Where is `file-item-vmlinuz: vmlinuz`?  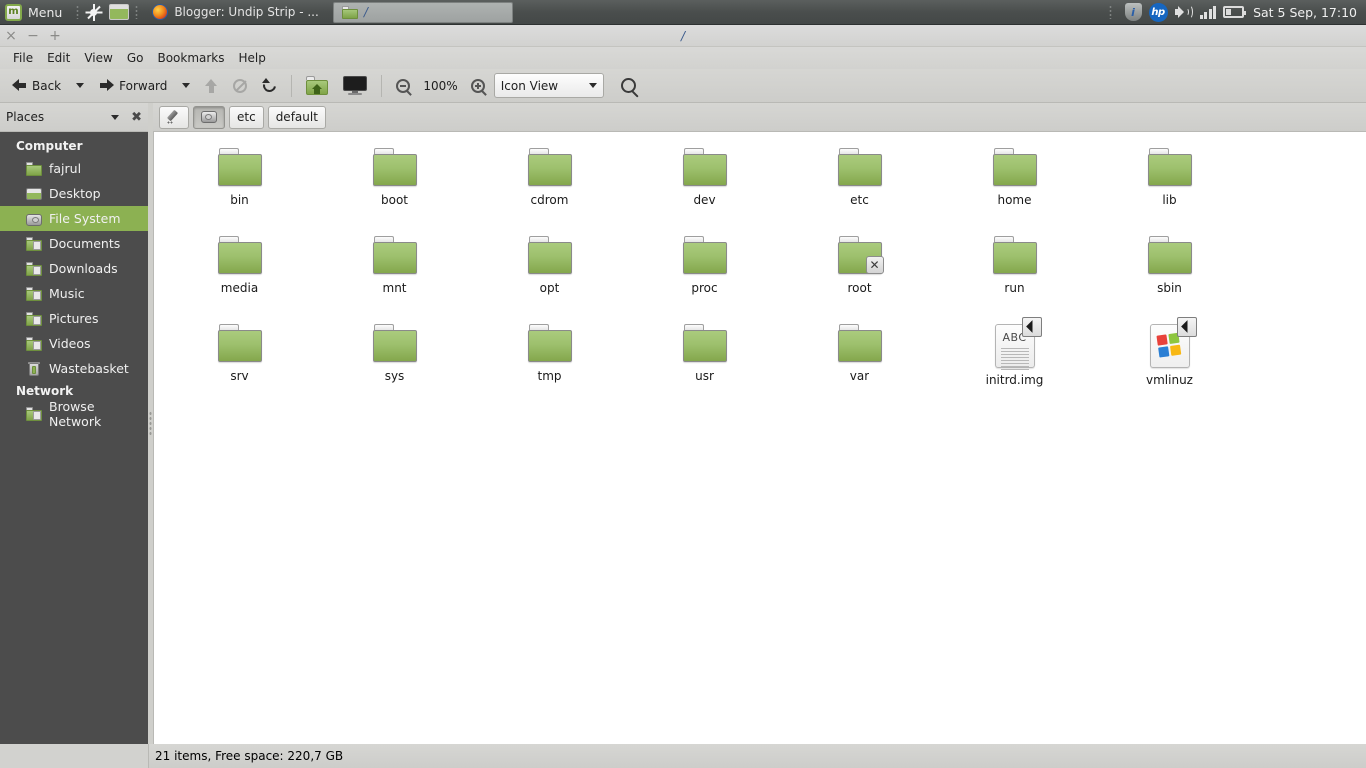
file-item-vmlinuz: vmlinuz is located at coordinates (1169, 361).